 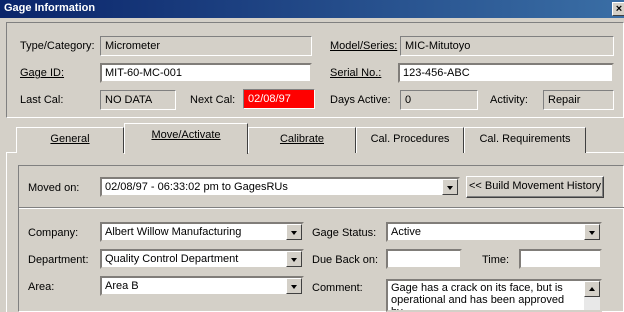 What do you see at coordinates (122, 286) in the screenshot?
I see `area-value: Area B` at bounding box center [122, 286].